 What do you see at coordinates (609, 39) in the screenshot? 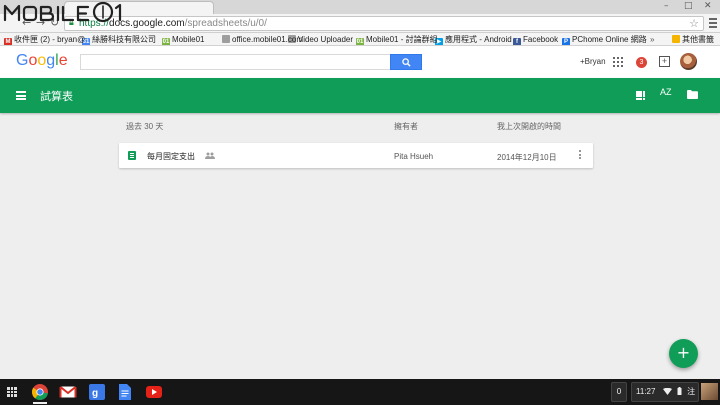
I see `bookmark-label: PChome Online 網路` at bounding box center [609, 39].